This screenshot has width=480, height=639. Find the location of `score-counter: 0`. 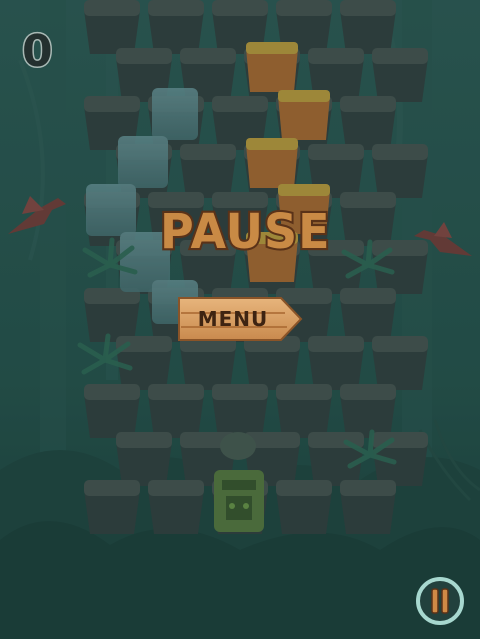

score-counter: 0 is located at coordinates (38, 52).